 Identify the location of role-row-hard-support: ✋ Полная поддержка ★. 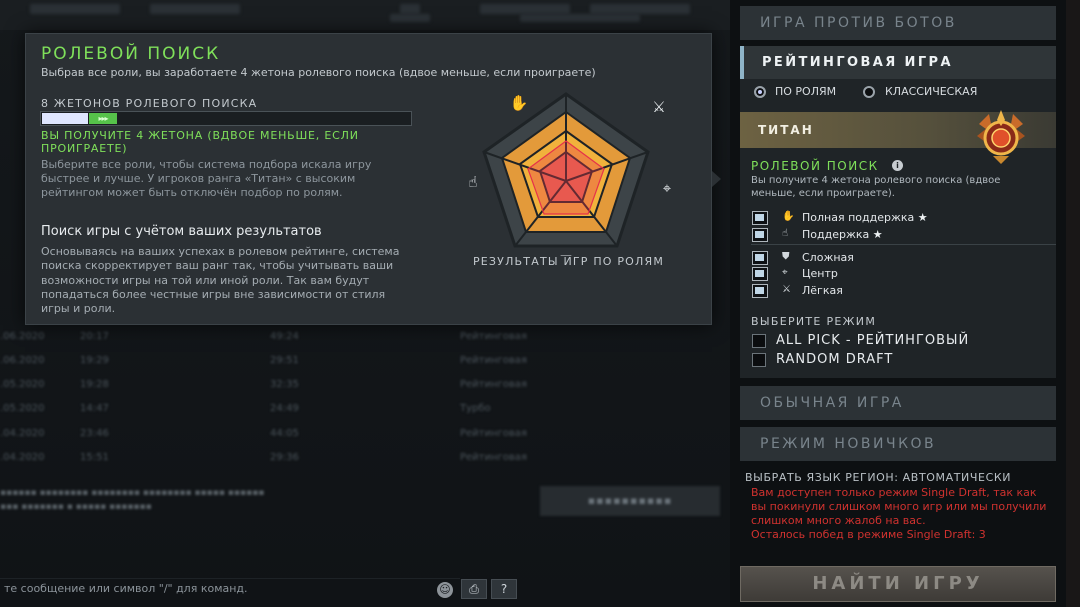
(902, 218).